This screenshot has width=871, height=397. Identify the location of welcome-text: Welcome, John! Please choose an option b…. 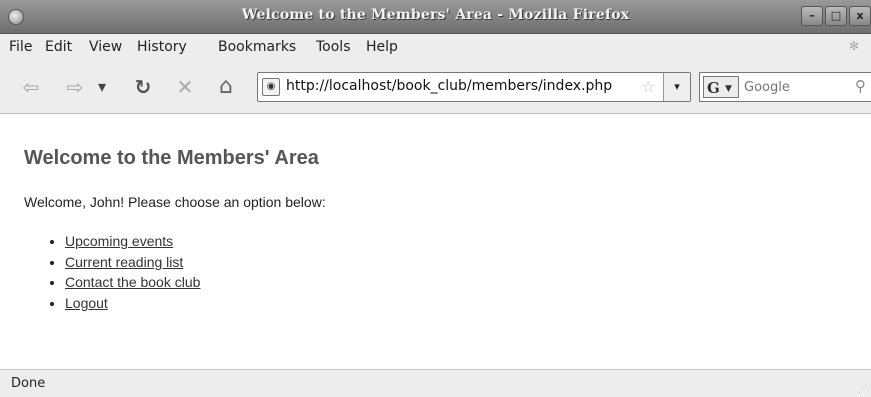
(175, 202).